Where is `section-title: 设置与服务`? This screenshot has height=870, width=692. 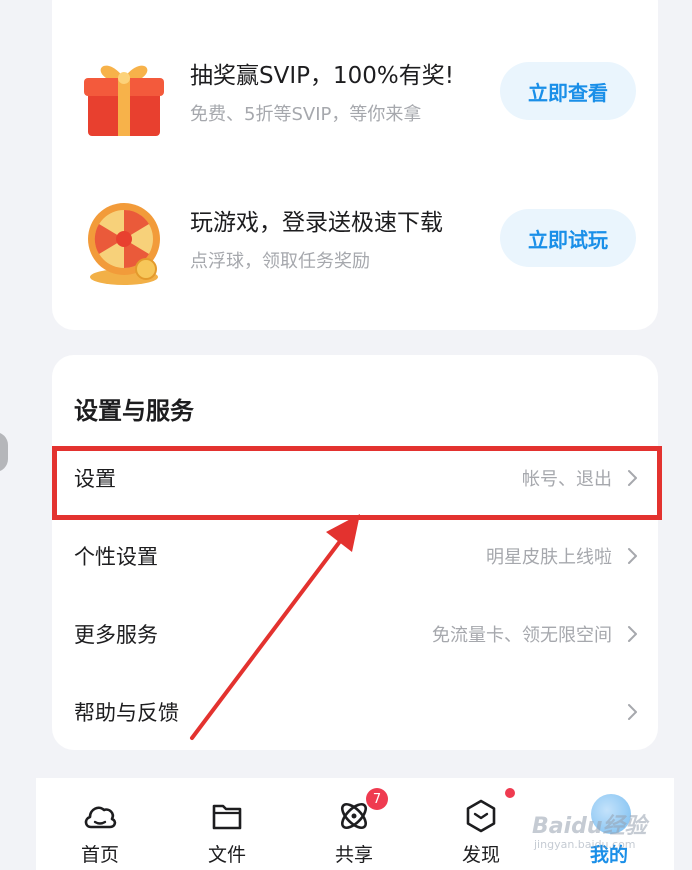
section-title: 设置与服务 is located at coordinates (134, 411).